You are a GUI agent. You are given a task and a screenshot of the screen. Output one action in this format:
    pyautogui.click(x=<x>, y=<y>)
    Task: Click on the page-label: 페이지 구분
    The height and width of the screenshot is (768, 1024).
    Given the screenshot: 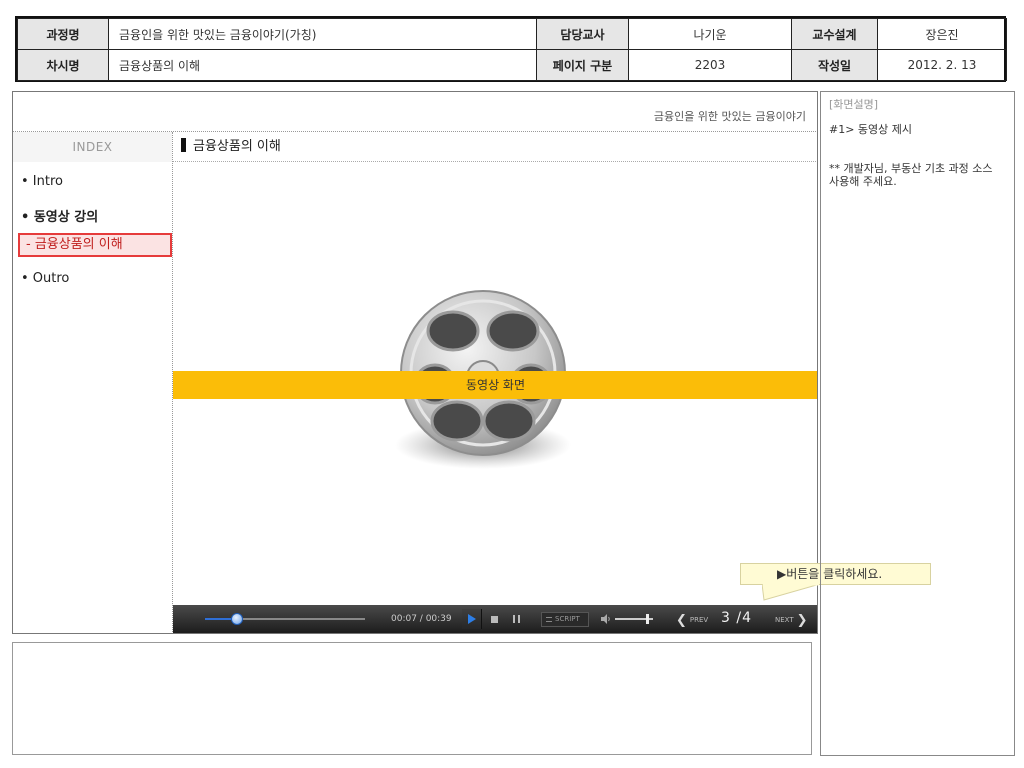 What is the action you would take?
    pyautogui.click(x=582, y=65)
    